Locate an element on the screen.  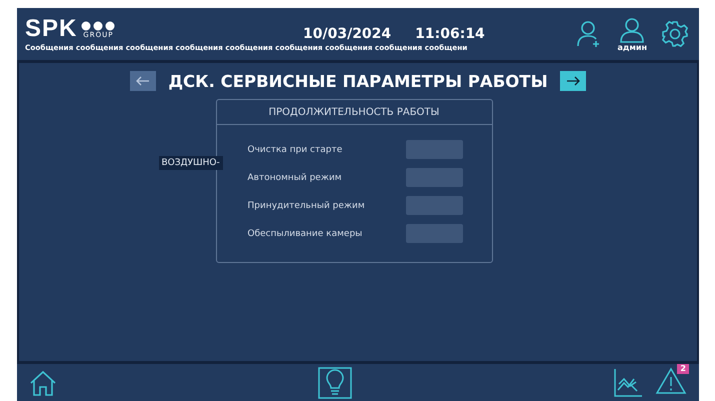
time-text: 11:06:14 is located at coordinates (450, 34).